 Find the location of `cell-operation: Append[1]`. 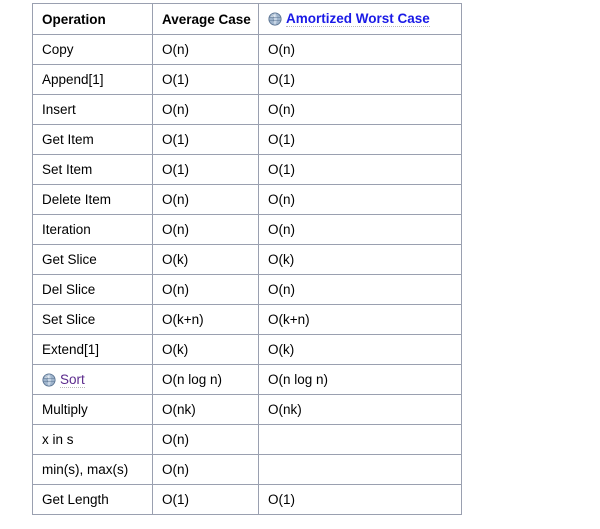

cell-operation: Append[1] is located at coordinates (92, 79).